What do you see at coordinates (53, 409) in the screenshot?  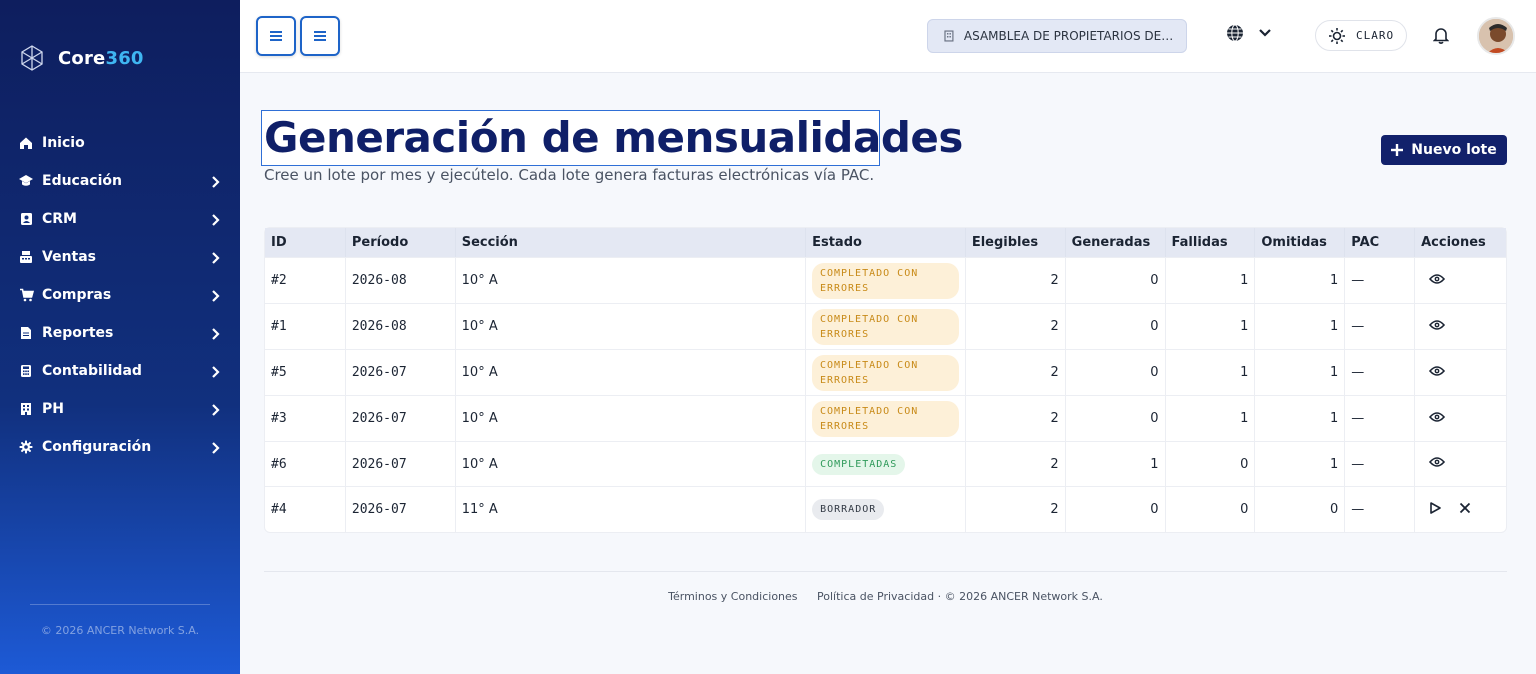 I see `sidebar-item-label: PH` at bounding box center [53, 409].